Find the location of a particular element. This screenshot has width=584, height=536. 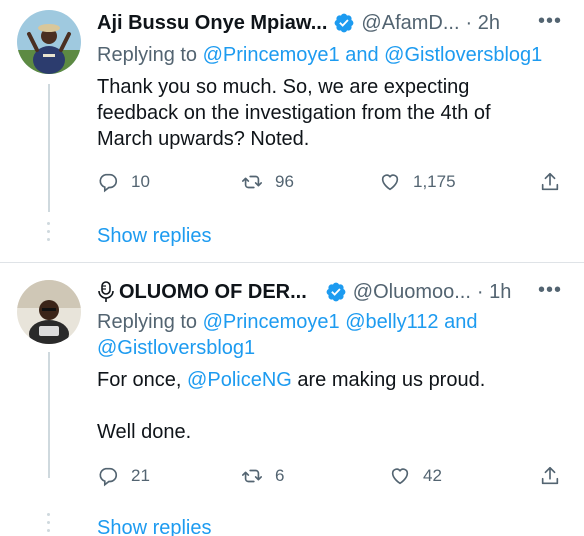

action-bar: 10 96 1,175 is located at coordinates (330, 184).